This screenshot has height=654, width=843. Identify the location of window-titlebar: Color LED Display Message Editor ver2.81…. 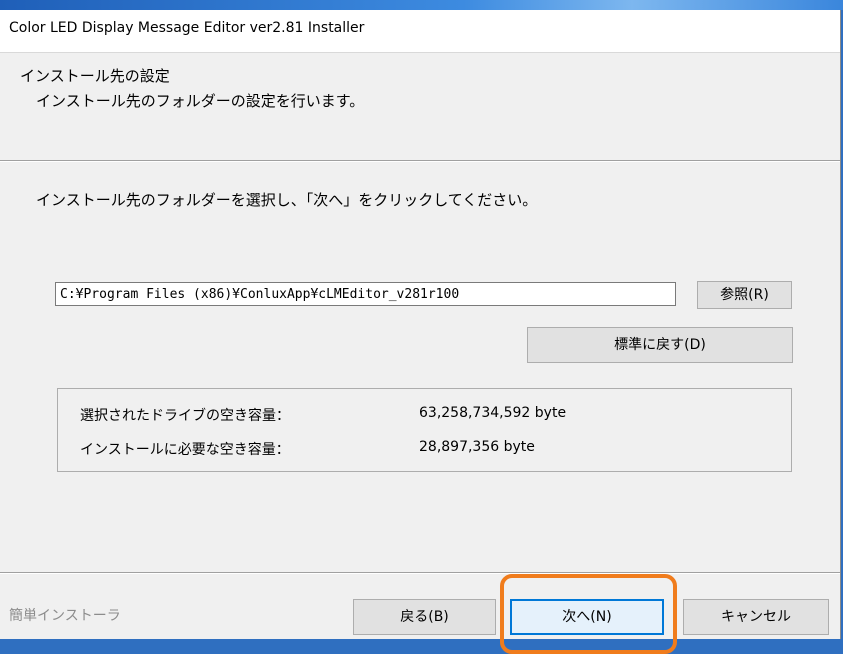
(420, 31).